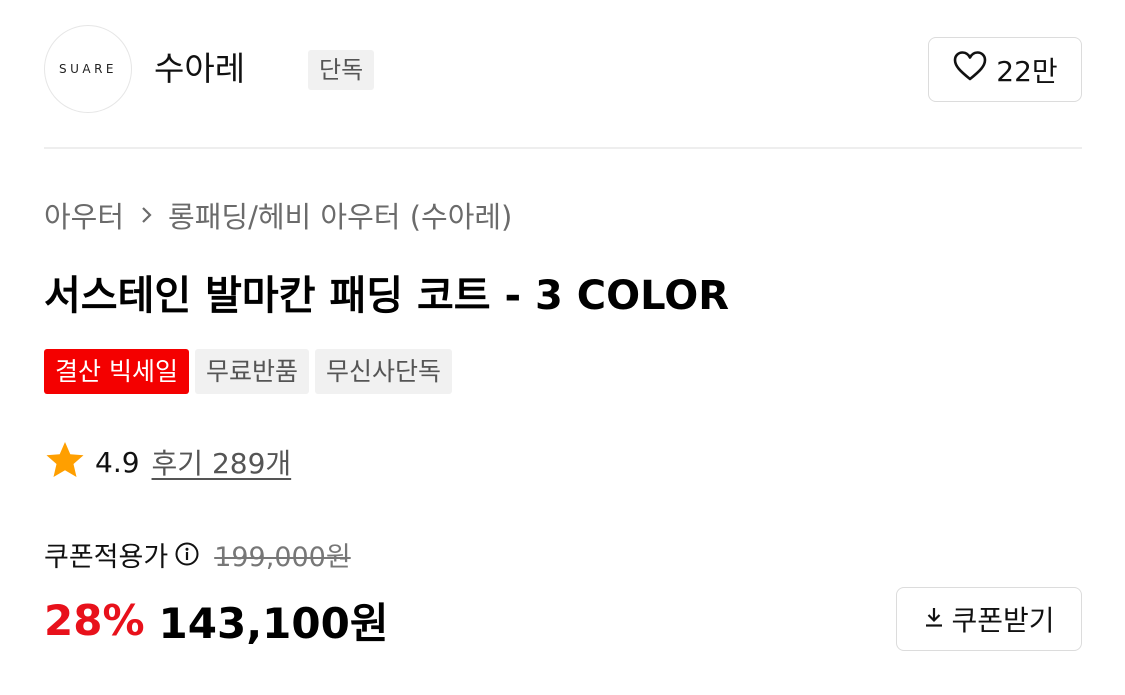 The image size is (1125, 695). Describe the element at coordinates (273, 623) in the screenshot. I see `final-price: 143,100원` at that location.